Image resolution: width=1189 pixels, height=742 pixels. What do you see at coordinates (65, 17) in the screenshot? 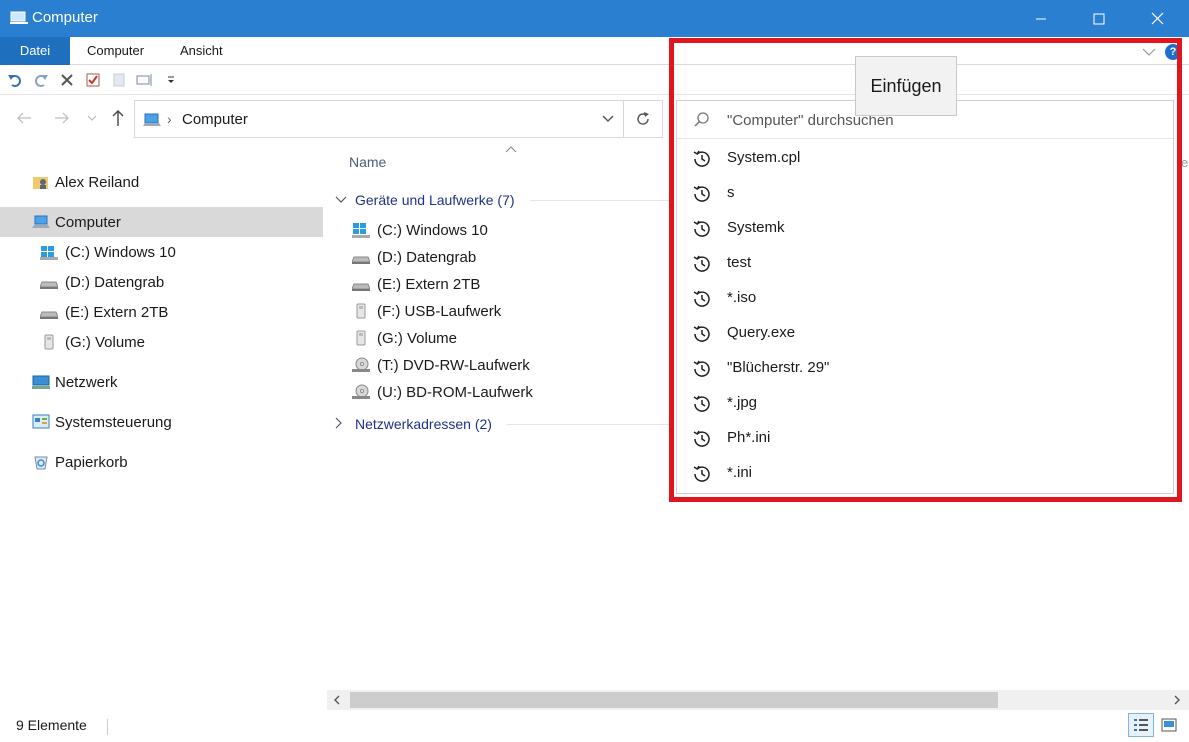
I see `window-title: Computer` at bounding box center [65, 17].